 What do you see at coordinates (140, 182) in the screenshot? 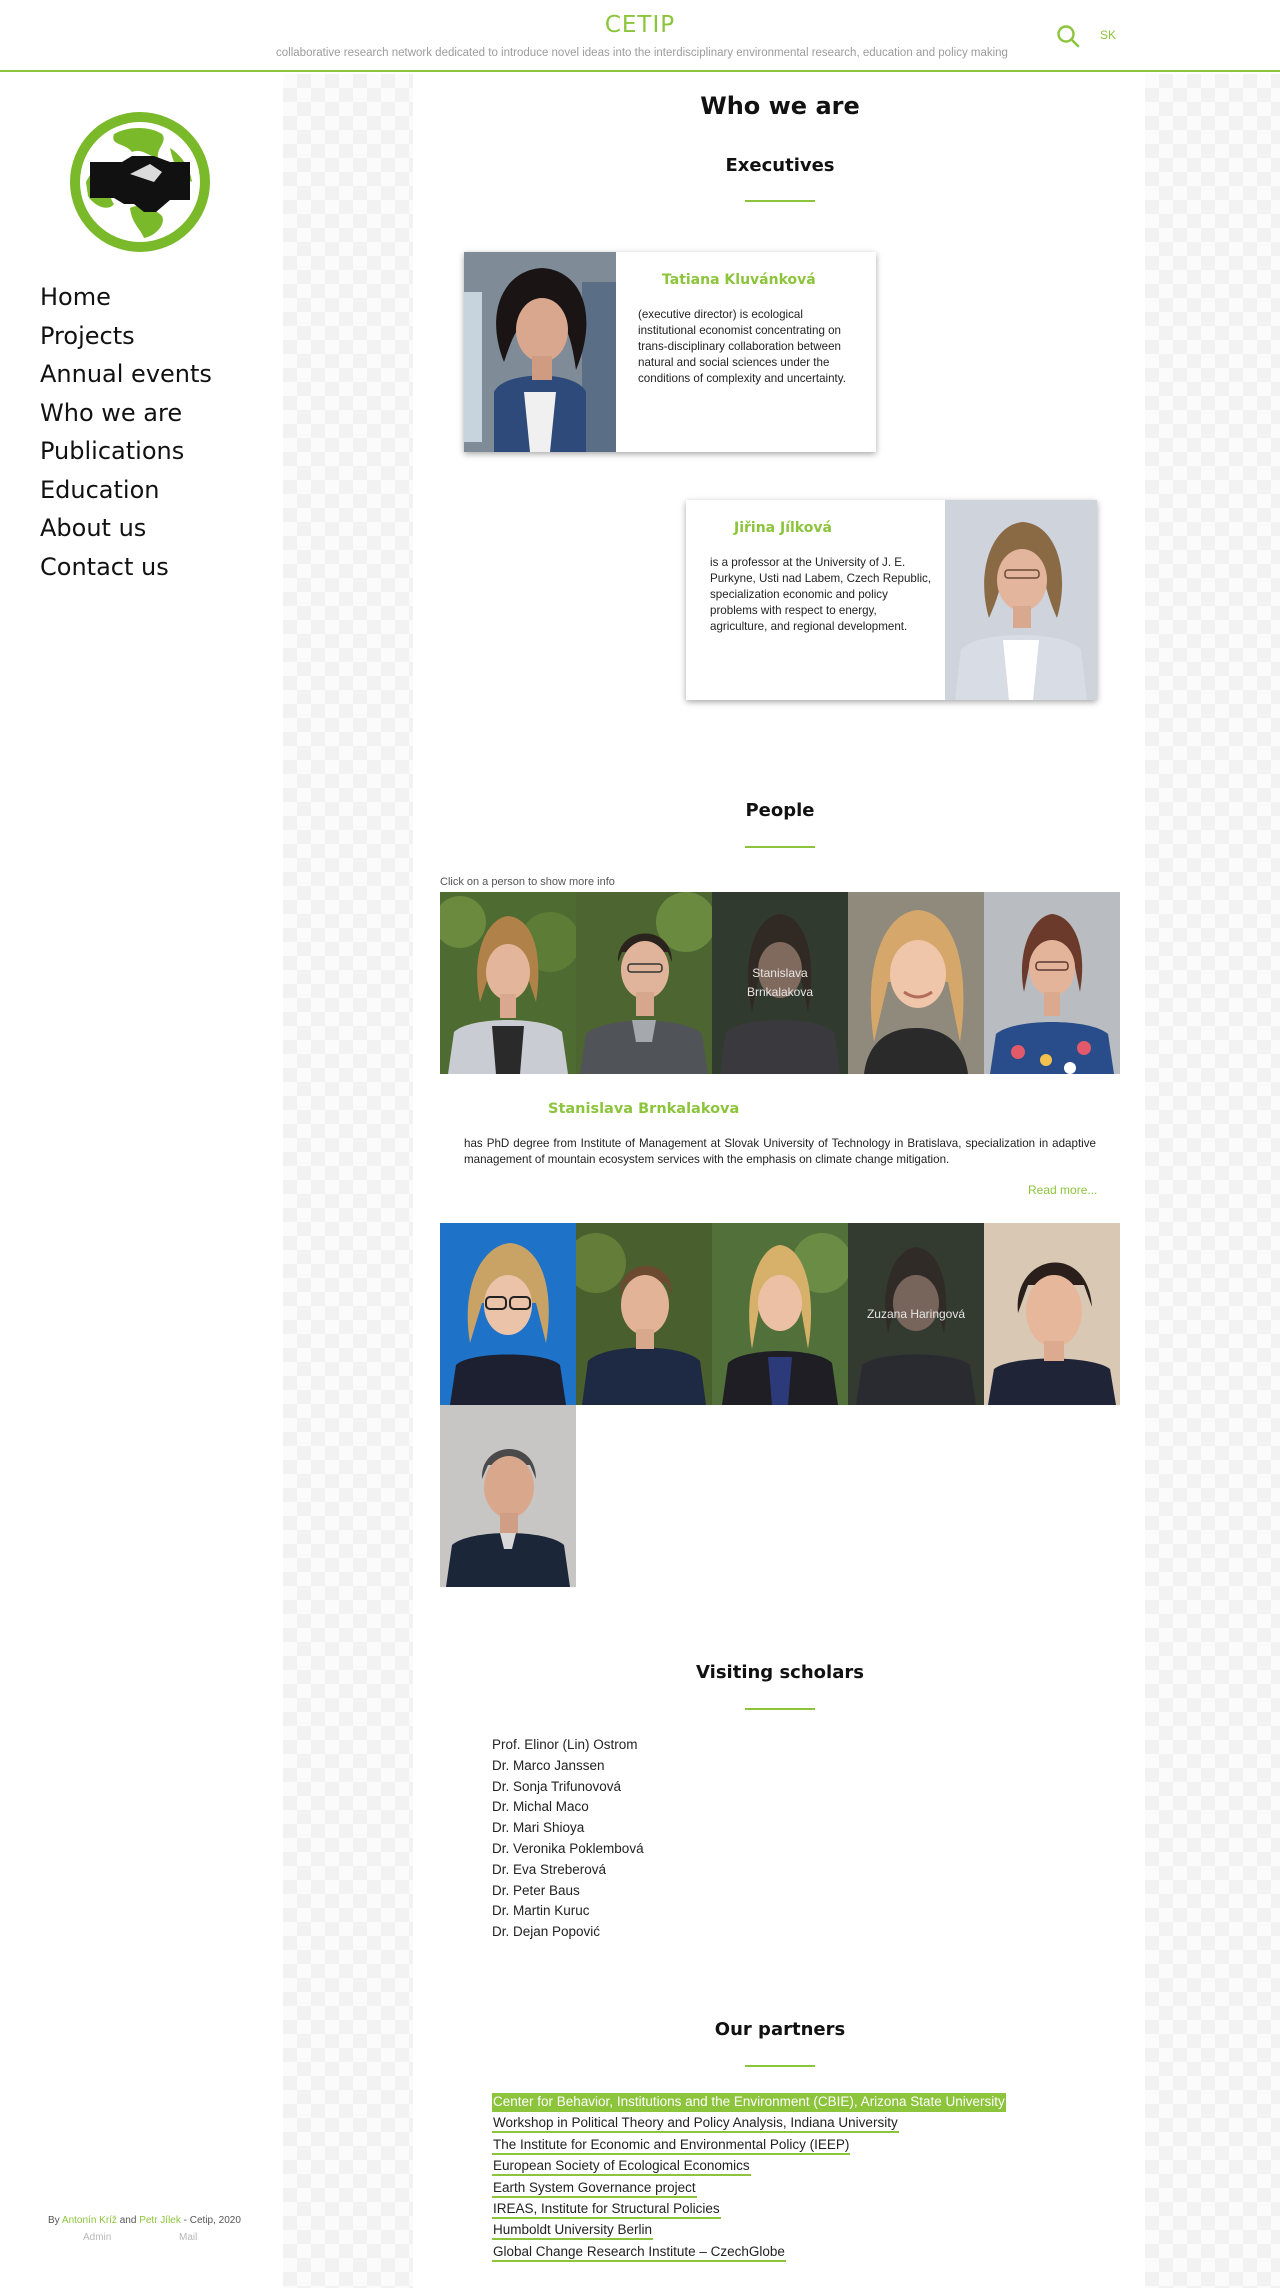
I see `globe-handshake-logo` at bounding box center [140, 182].